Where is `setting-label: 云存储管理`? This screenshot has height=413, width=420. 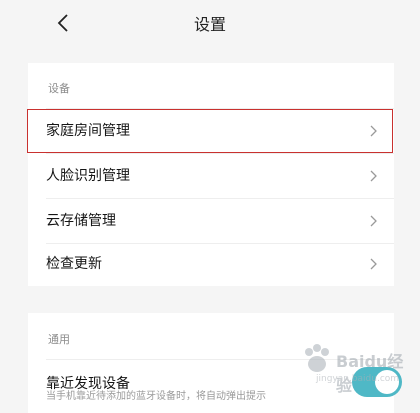
setting-label: 云存储管理 is located at coordinates (81, 221).